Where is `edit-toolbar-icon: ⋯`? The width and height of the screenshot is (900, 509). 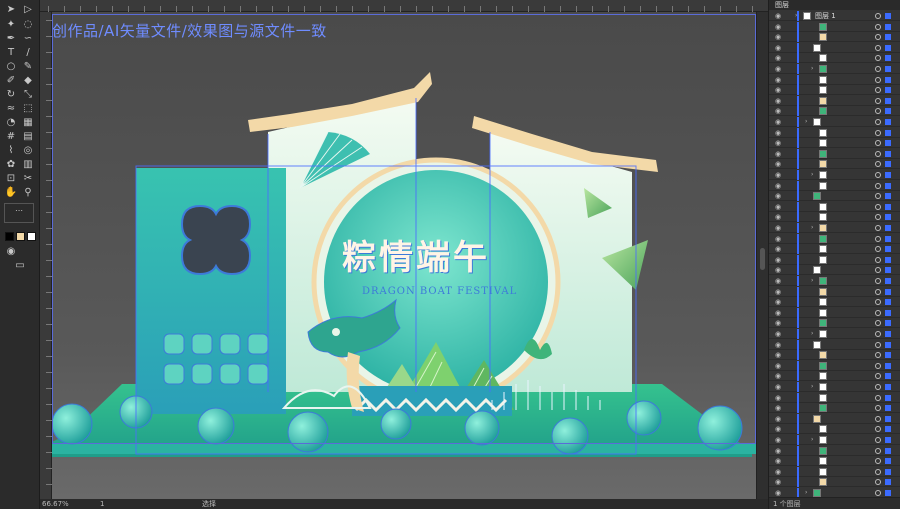 edit-toolbar-icon: ⋯ is located at coordinates (19, 213).